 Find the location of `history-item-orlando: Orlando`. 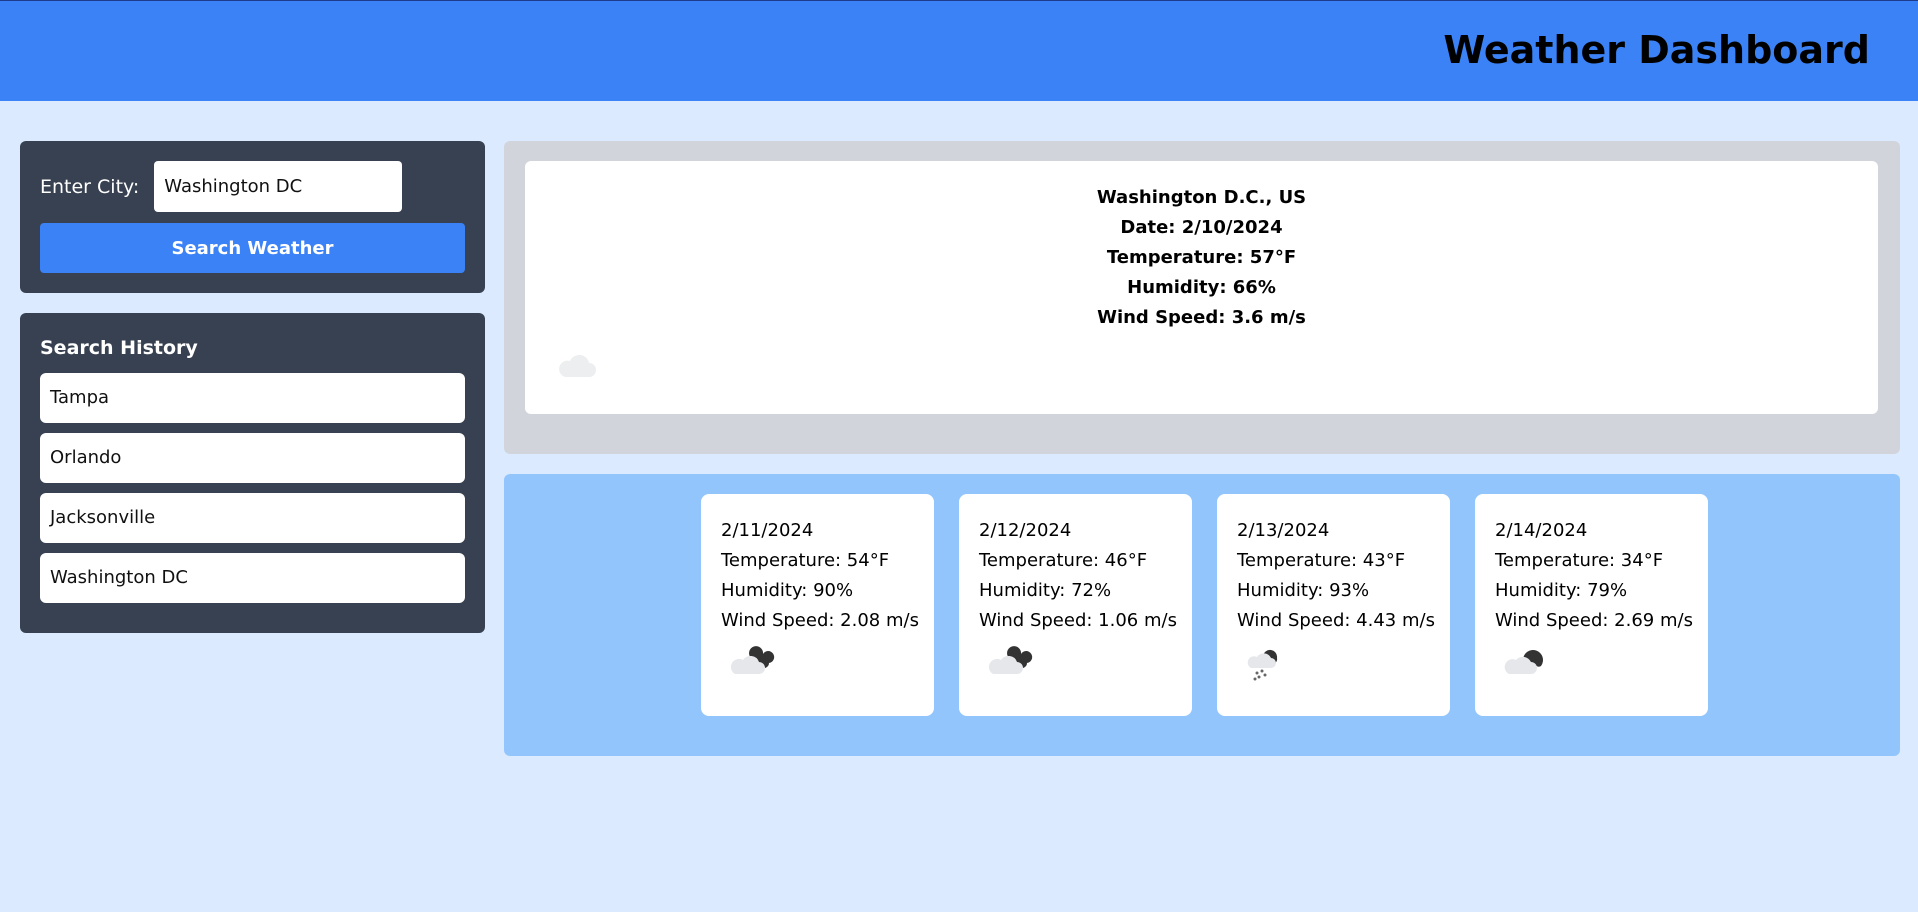

history-item-orlando: Orlando is located at coordinates (252, 458).